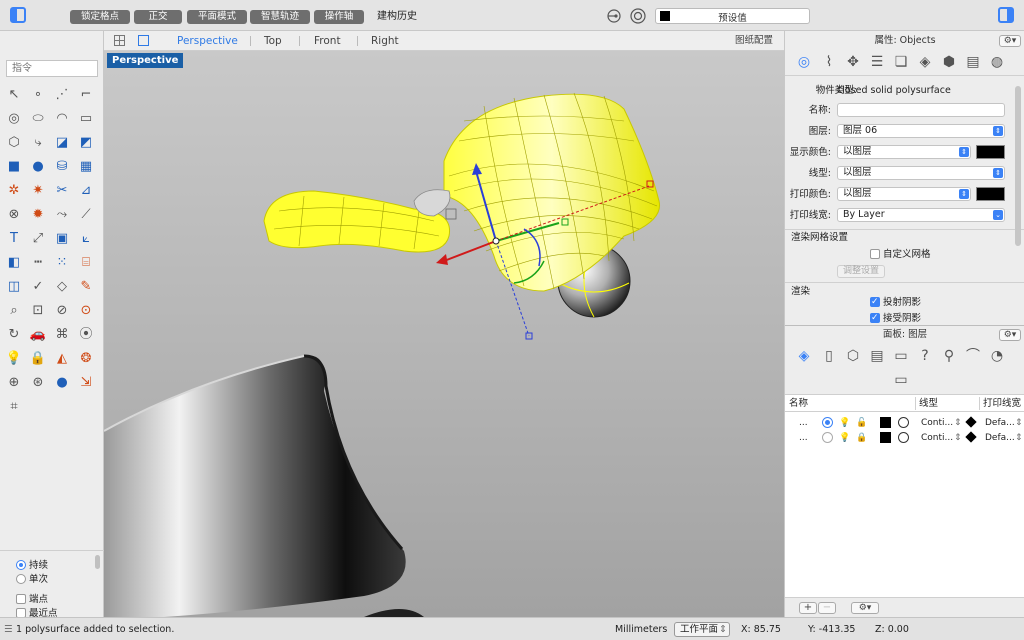 The width and height of the screenshot is (1024, 640). What do you see at coordinates (14, 239) in the screenshot?
I see `text-object-icon: T` at bounding box center [14, 239].